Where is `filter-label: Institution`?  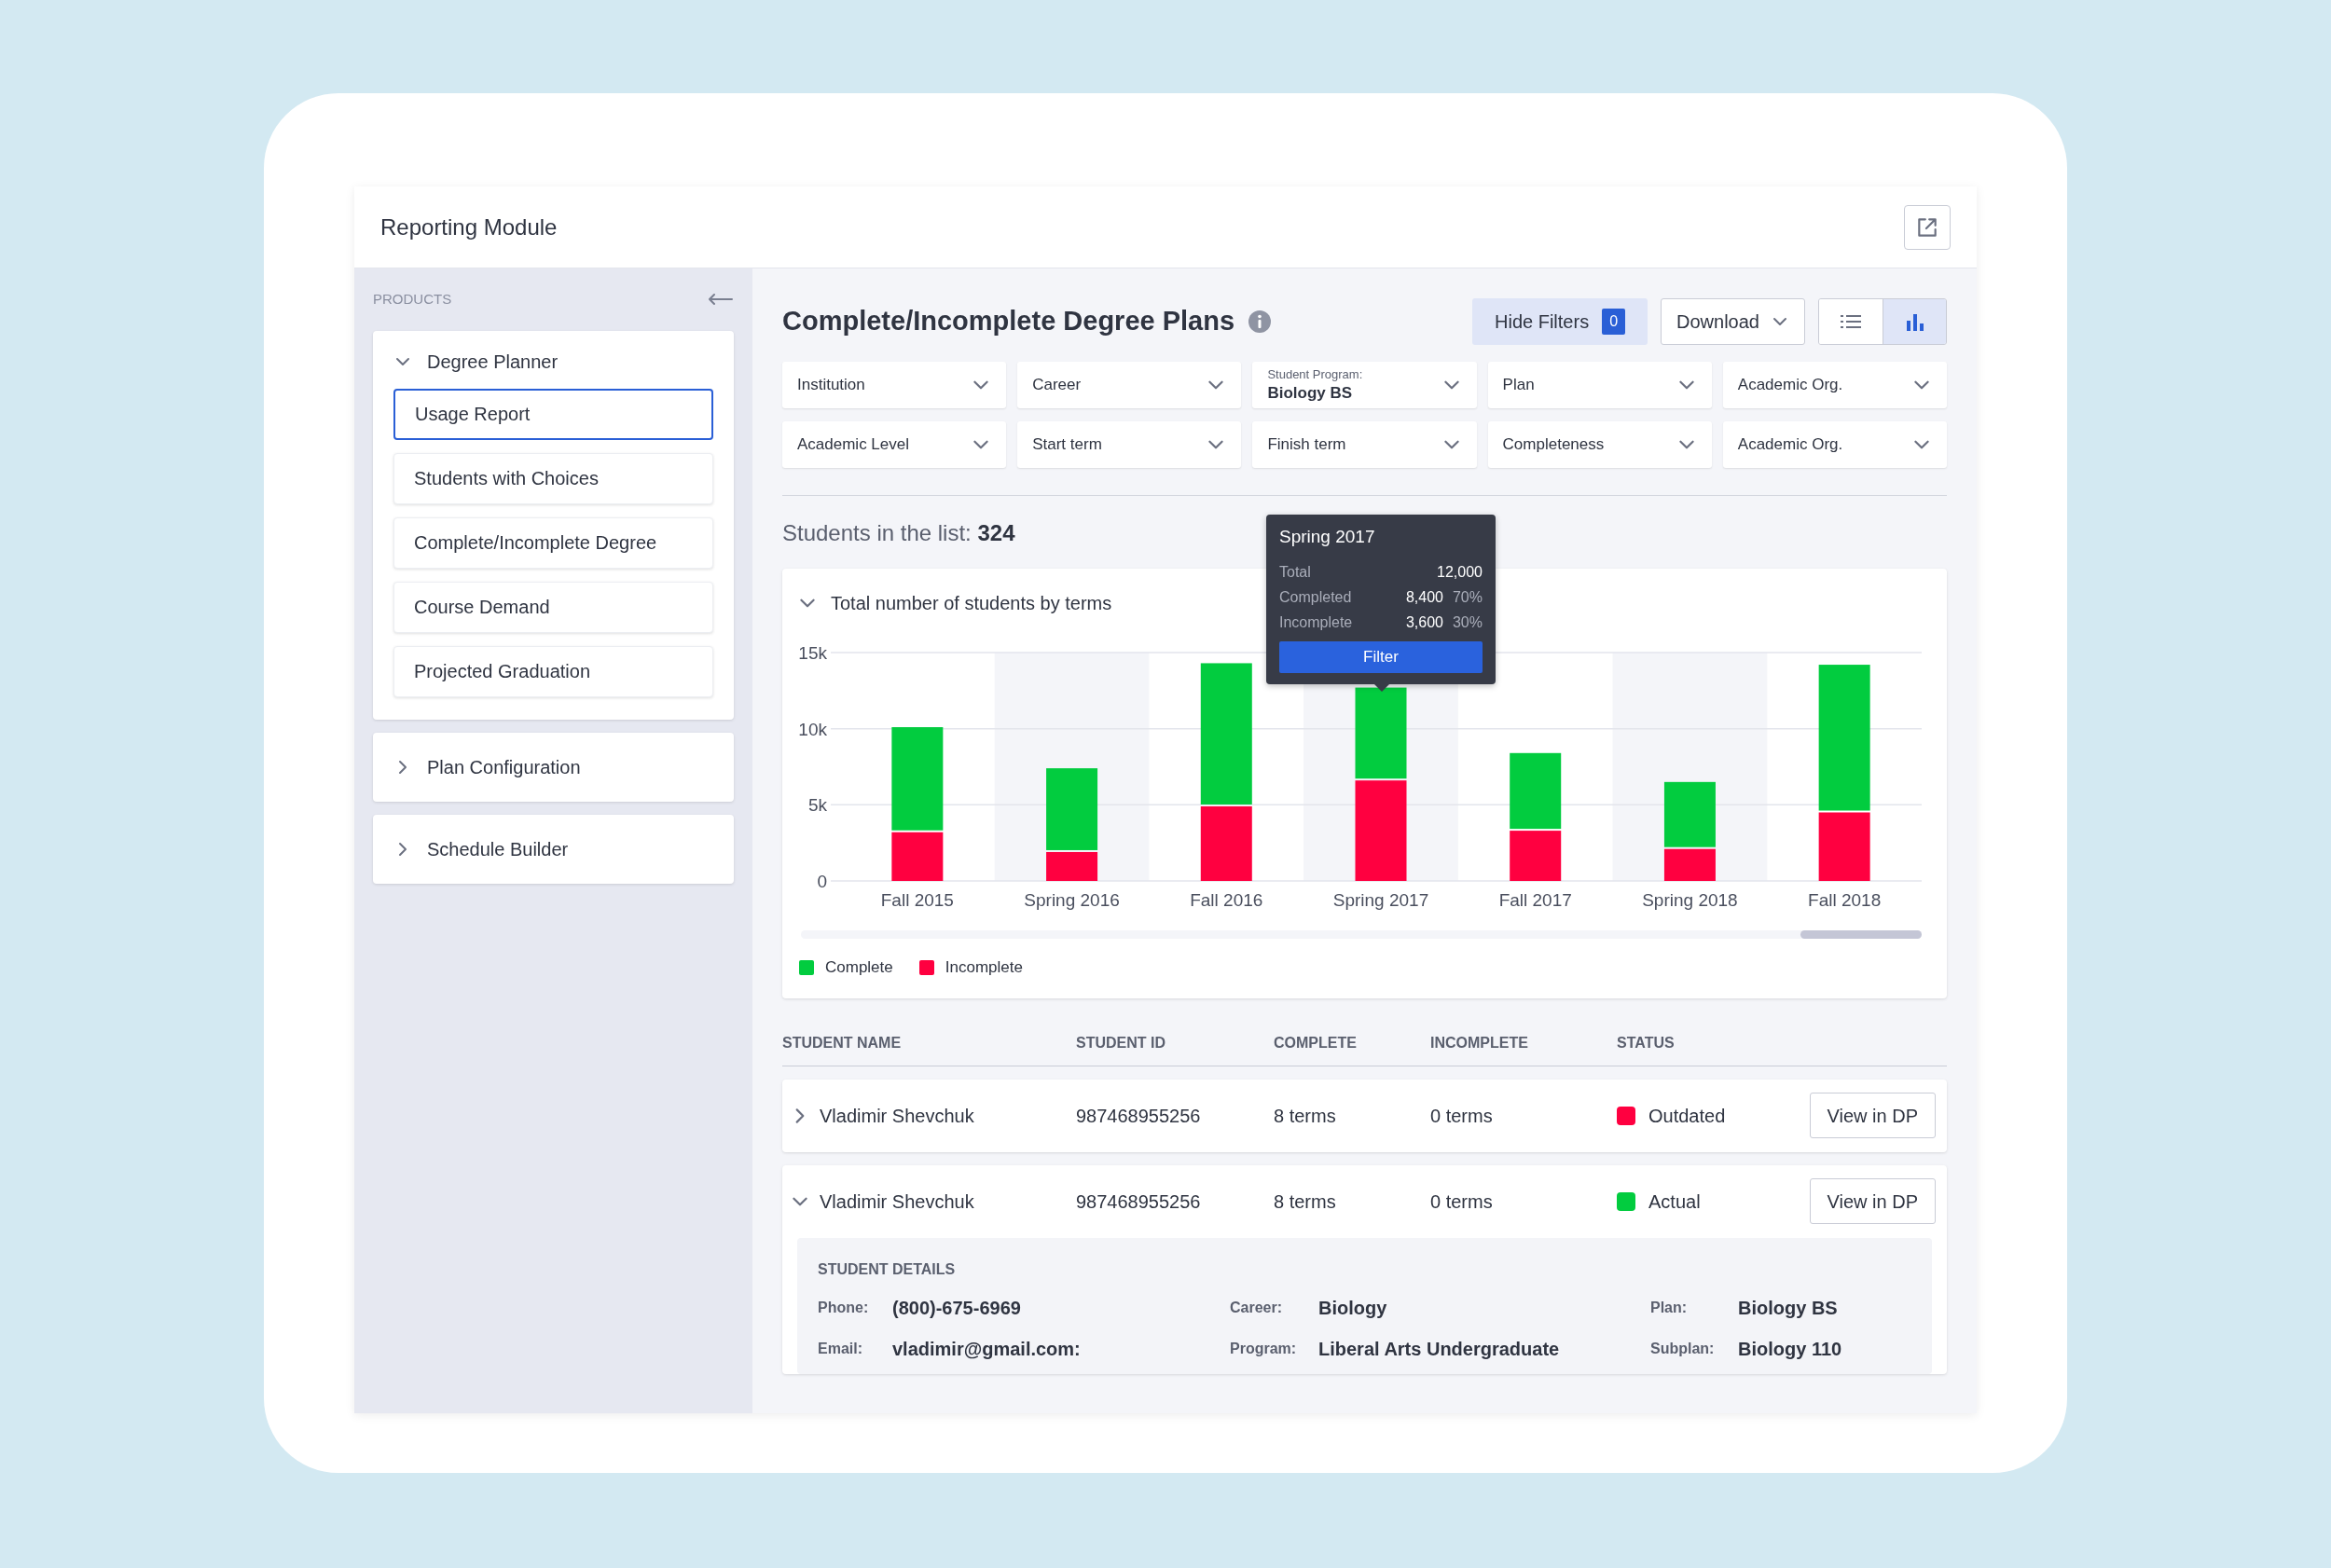
filter-label: Institution is located at coordinates (831, 385).